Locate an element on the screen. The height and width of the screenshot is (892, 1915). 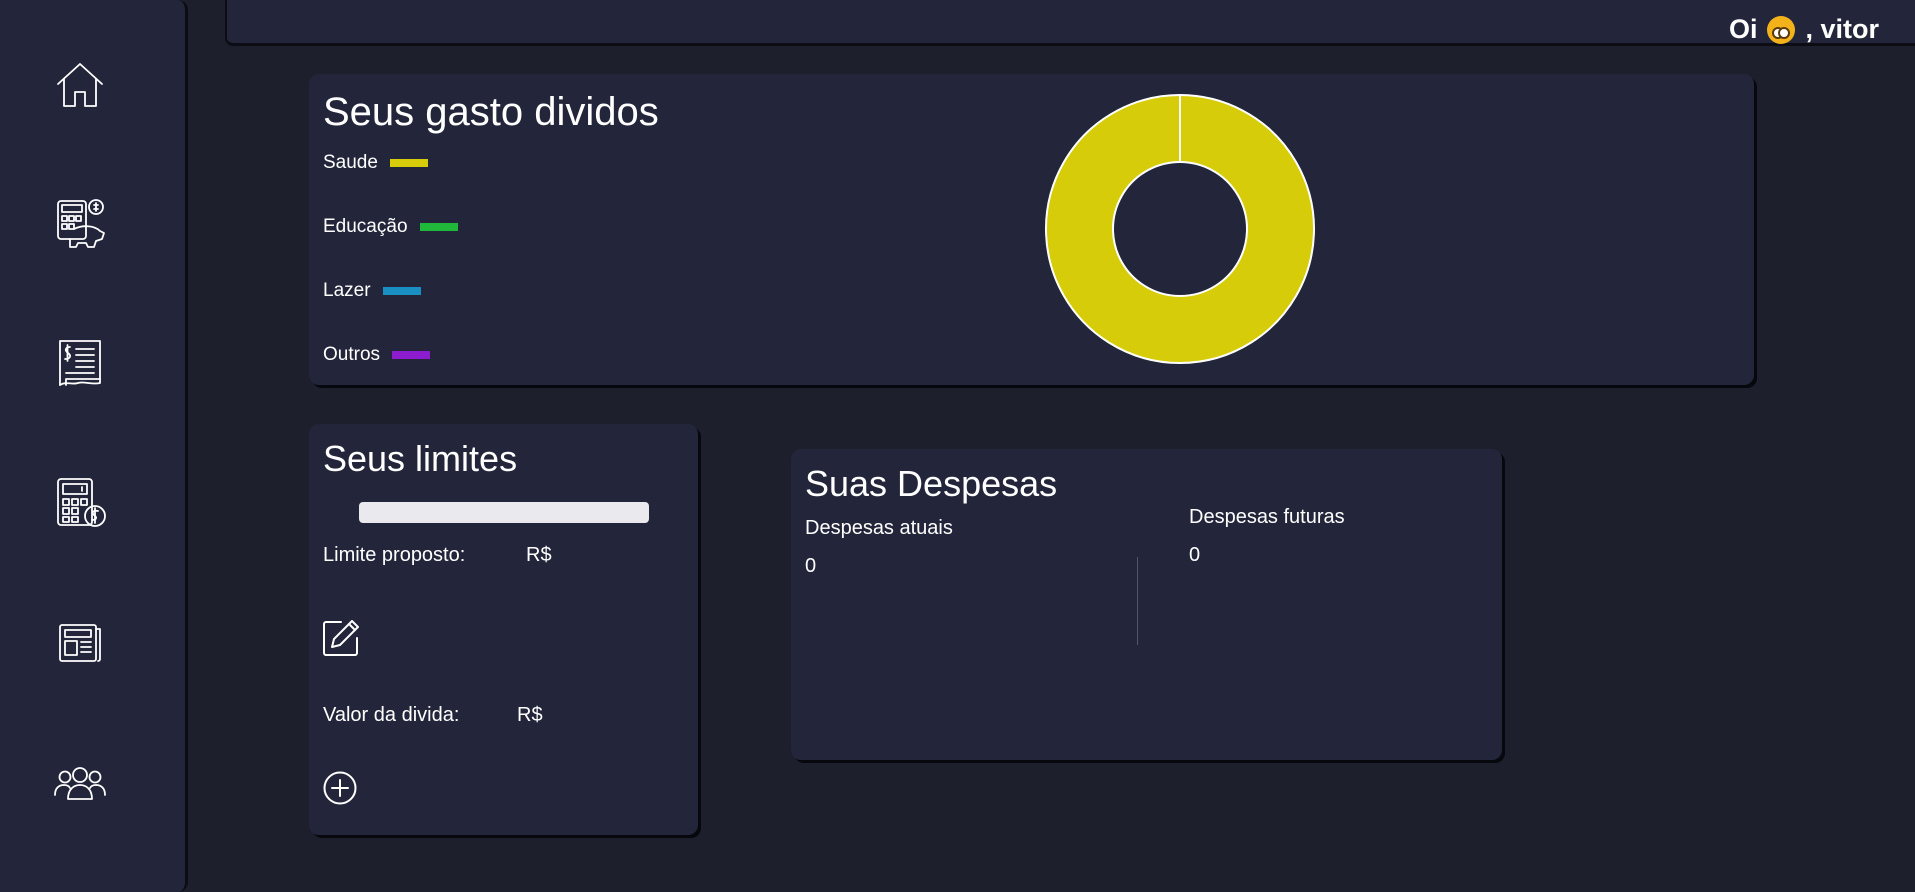
sidebar-item-news is located at coordinates (80, 643).